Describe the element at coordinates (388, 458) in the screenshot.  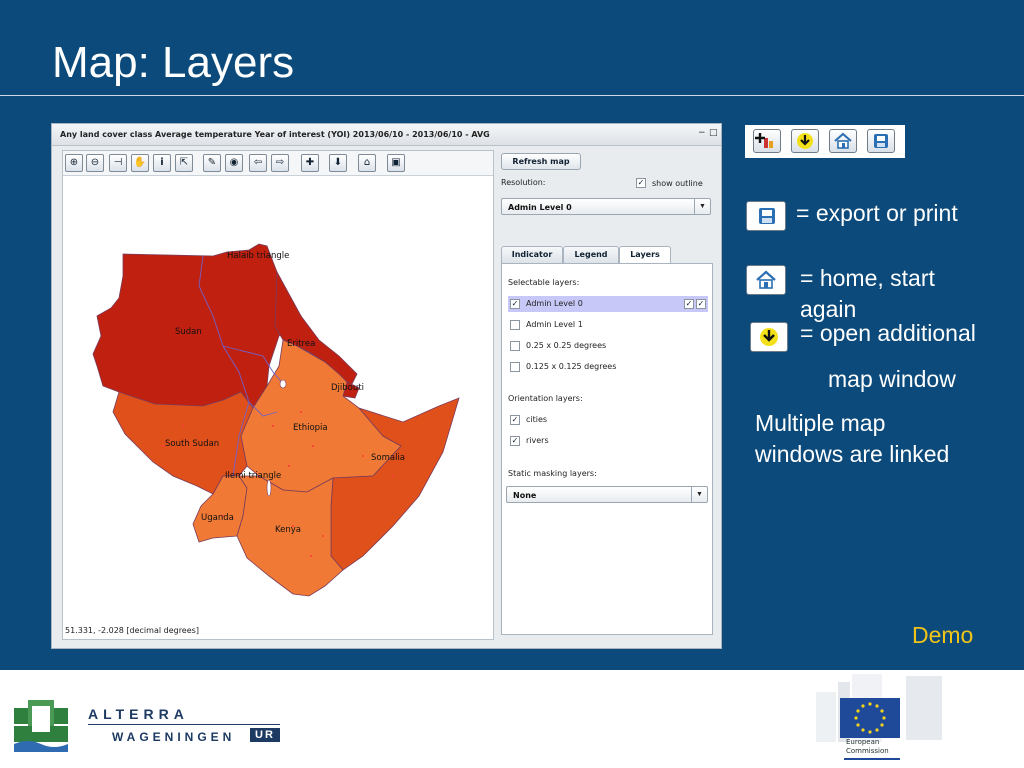
I see `map-label-somalia: Somalia` at that location.